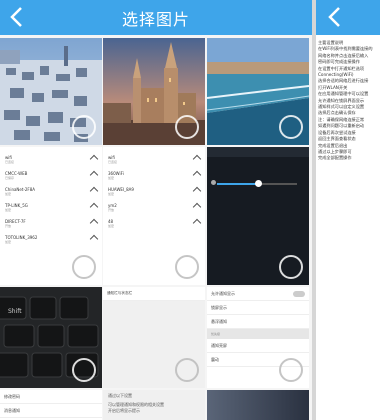  I want to click on text-line: 完成全部配置操作, so click(335, 158).